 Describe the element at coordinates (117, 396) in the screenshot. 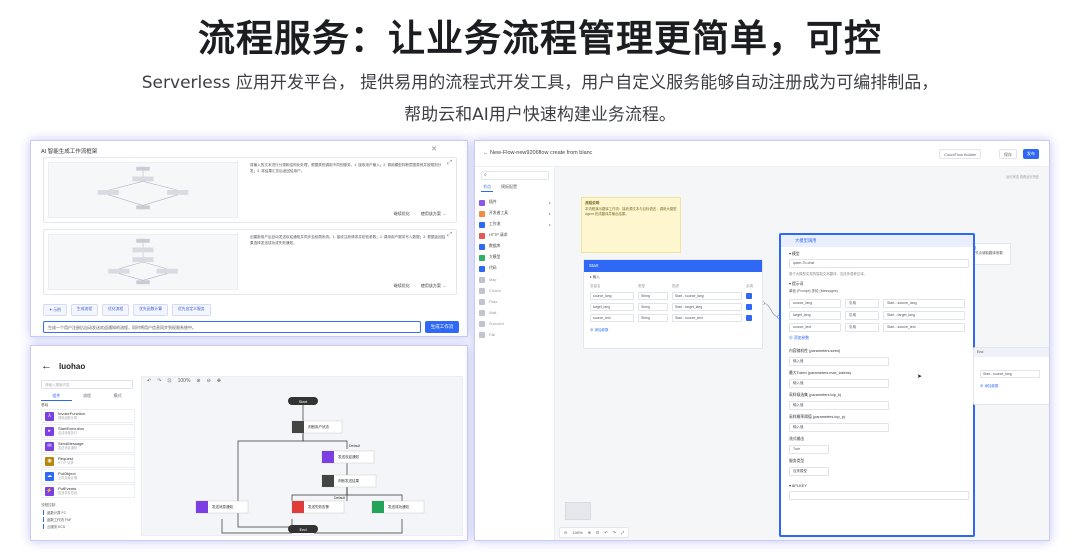

I see `tab-patterns: 模式` at that location.